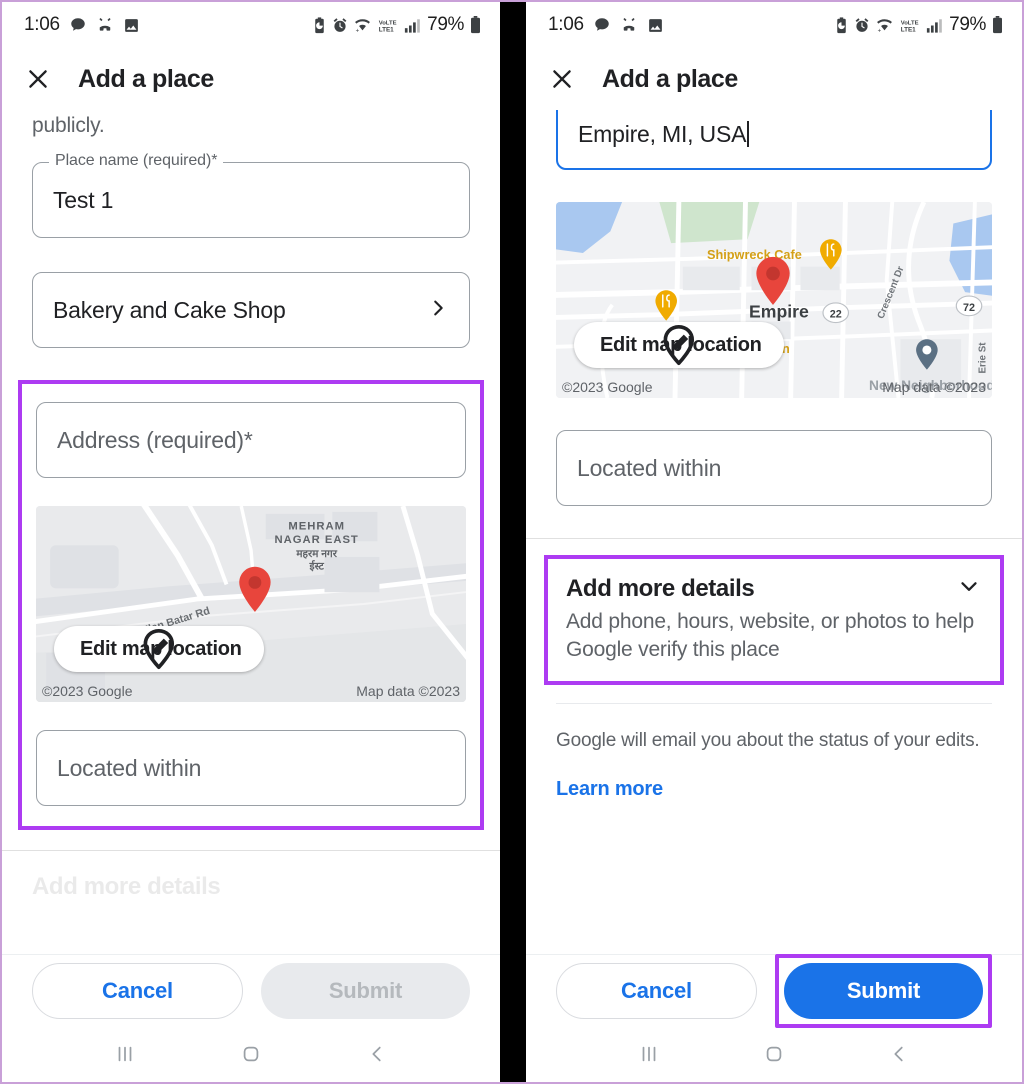 This screenshot has height=1084, width=1024. I want to click on svg-text: 72, so click(969, 308).